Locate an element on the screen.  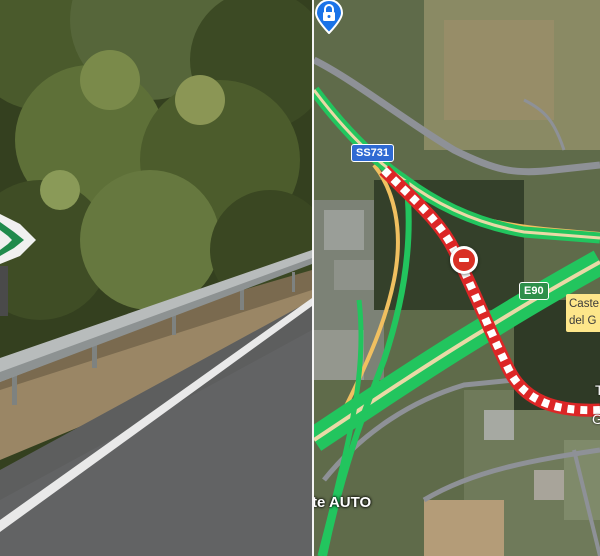
poi-label: te AUTO is located at coordinates (342, 502).